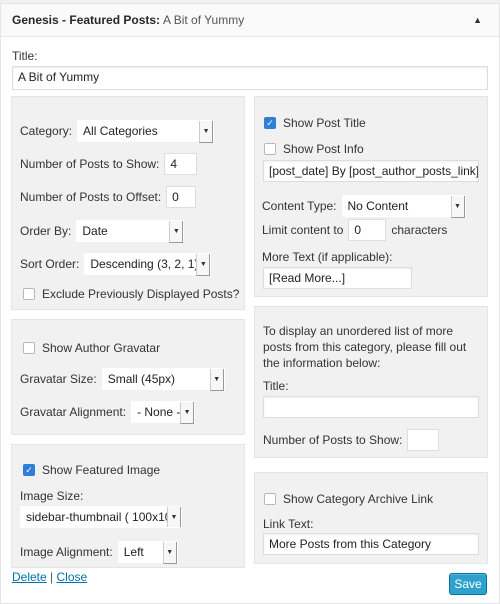  Describe the element at coordinates (303, 230) in the screenshot. I see `limit-content-label: Limit content to` at that location.